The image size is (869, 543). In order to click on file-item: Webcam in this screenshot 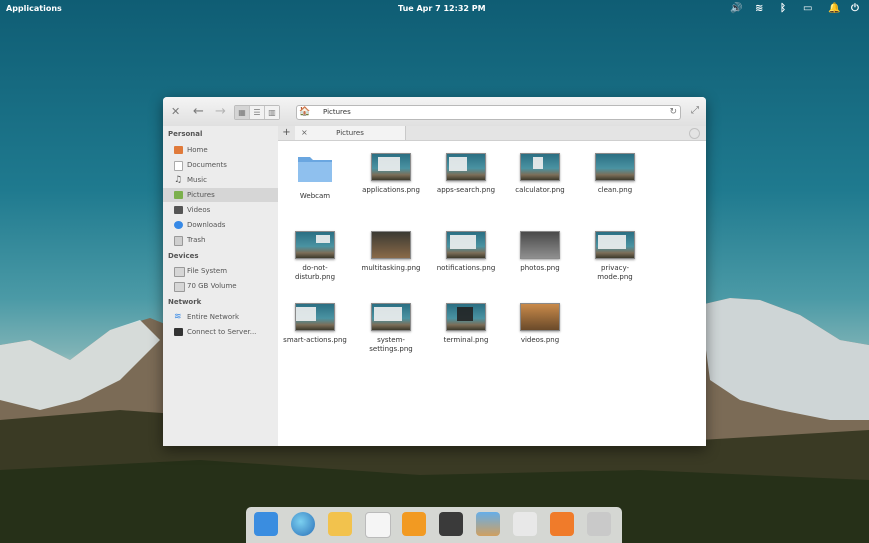, I will do `click(315, 177)`.